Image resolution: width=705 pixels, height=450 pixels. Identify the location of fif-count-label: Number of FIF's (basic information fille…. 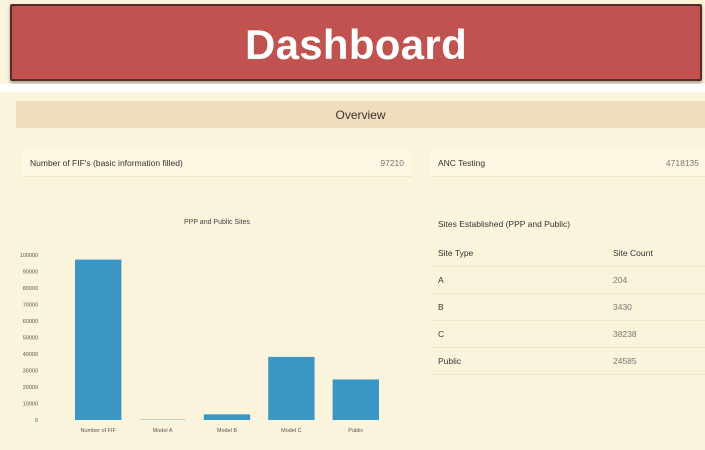
(106, 162).